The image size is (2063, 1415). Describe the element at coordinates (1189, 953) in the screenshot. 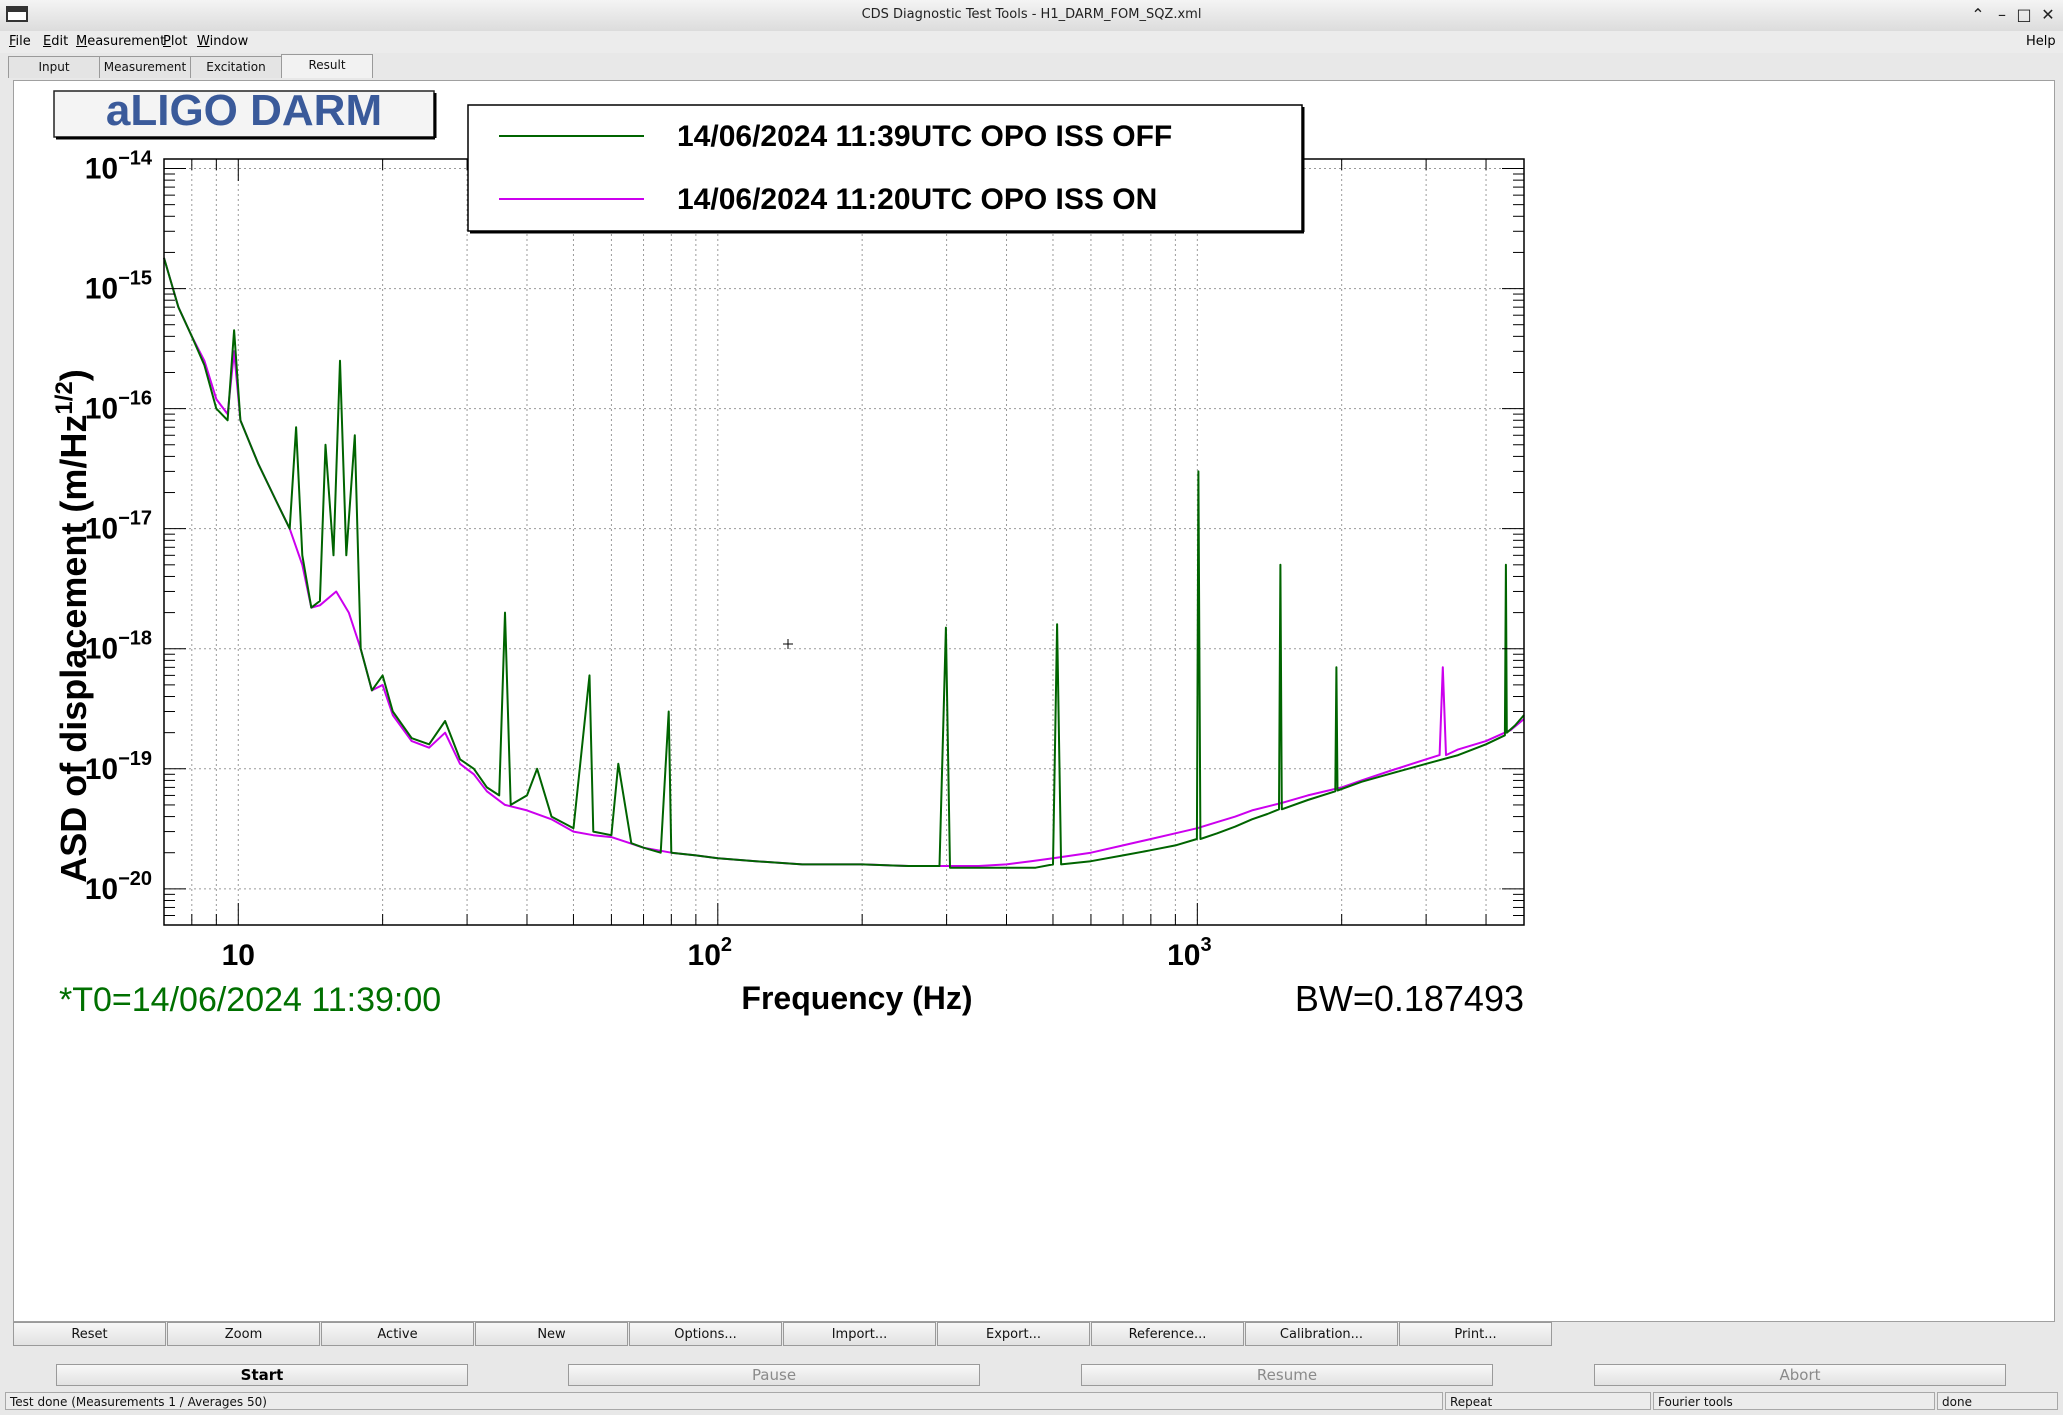

I see `x-tick-label: 103` at that location.